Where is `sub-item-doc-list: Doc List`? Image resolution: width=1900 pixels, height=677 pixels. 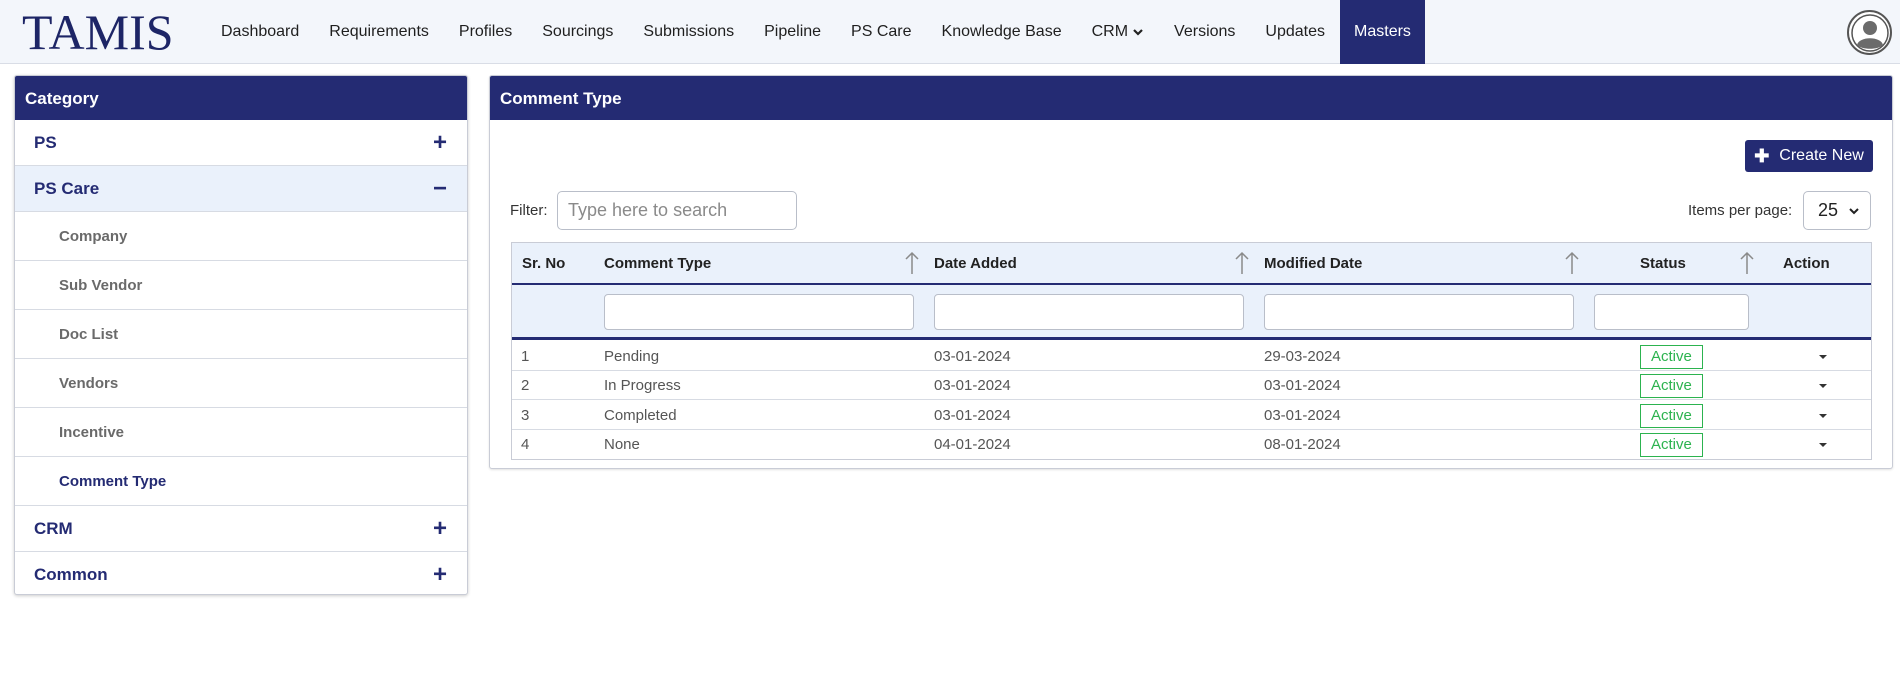
sub-item-doc-list: Doc List is located at coordinates (241, 334).